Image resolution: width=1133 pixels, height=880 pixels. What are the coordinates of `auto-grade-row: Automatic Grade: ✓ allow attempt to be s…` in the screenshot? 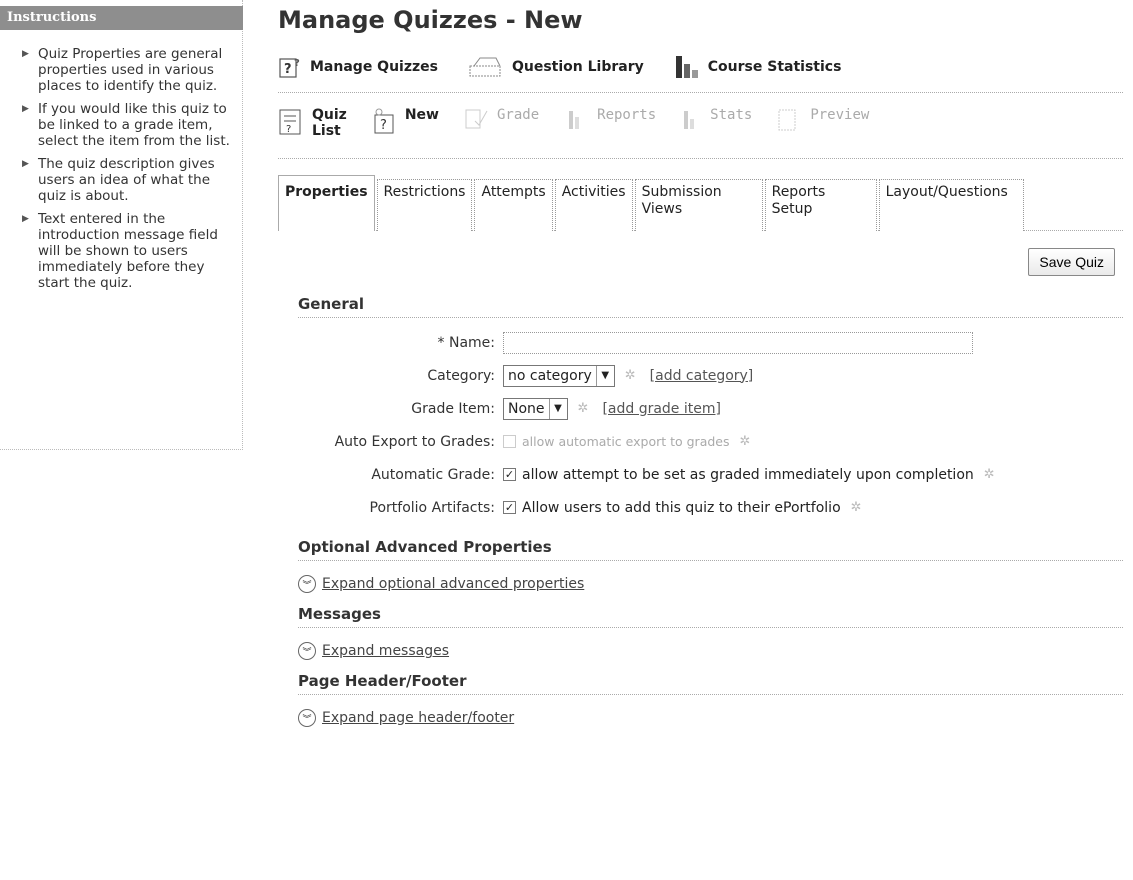 It's located at (710, 474).